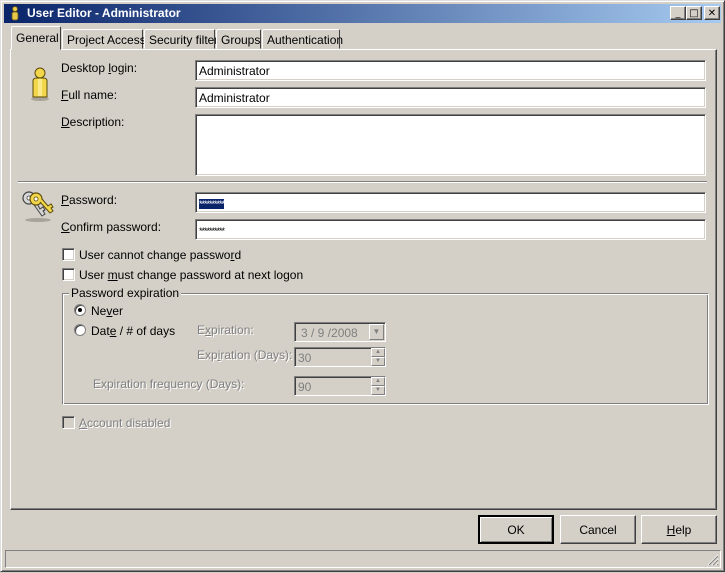 This screenshot has height=573, width=725. What do you see at coordinates (111, 227) in the screenshot?
I see `confirm-password-label: Confirm password:` at bounding box center [111, 227].